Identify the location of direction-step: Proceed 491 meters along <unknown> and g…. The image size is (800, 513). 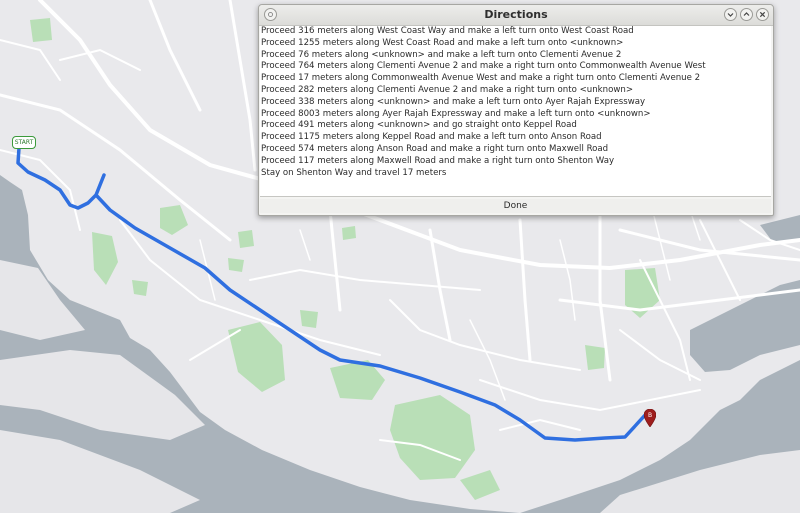
(515, 126).